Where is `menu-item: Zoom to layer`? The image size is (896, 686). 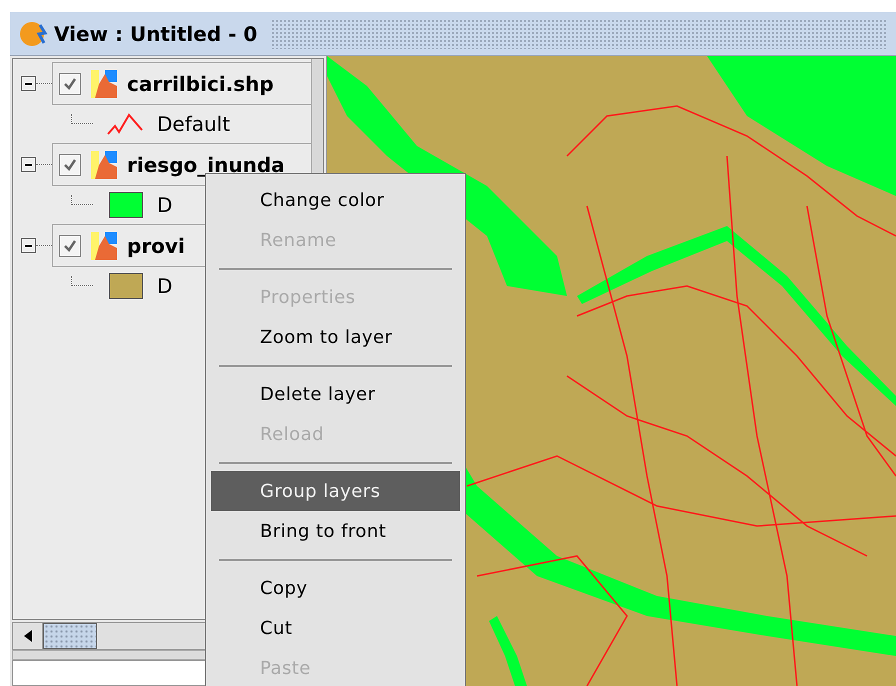
menu-item: Zoom to layer is located at coordinates (335, 337).